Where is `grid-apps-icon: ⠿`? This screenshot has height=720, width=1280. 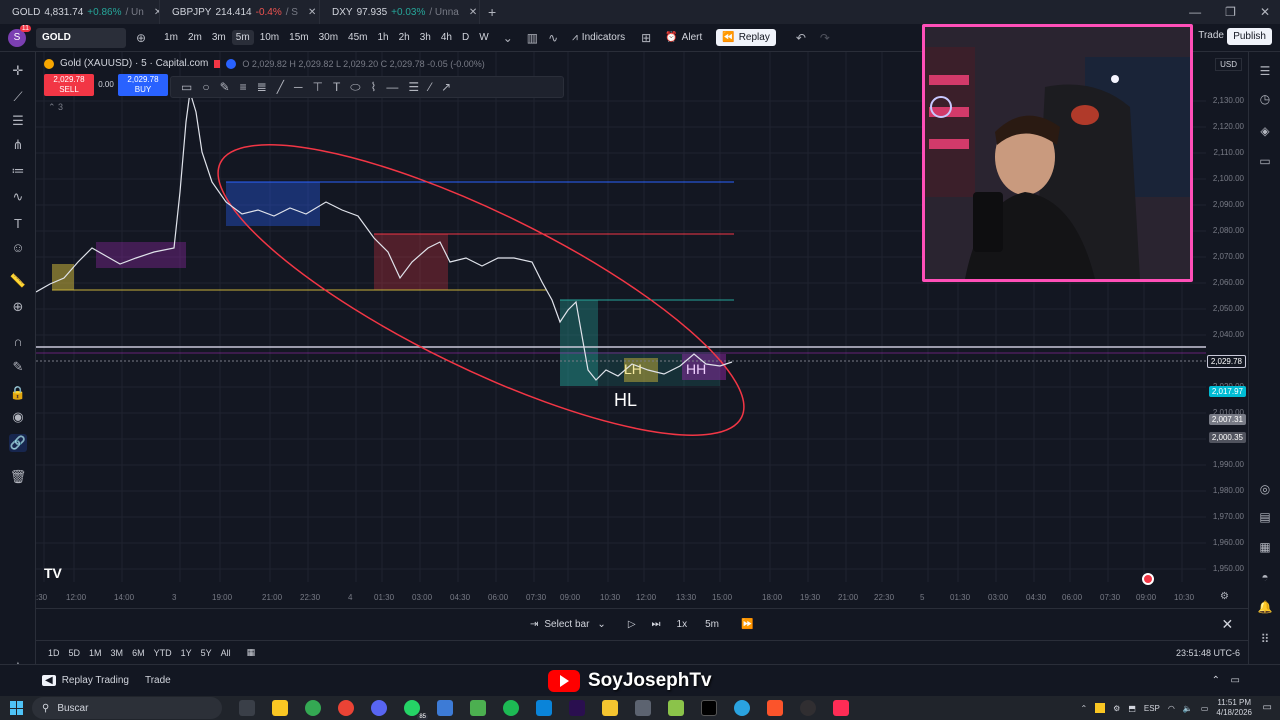 grid-apps-icon: ⠿ is located at coordinates (1265, 639).